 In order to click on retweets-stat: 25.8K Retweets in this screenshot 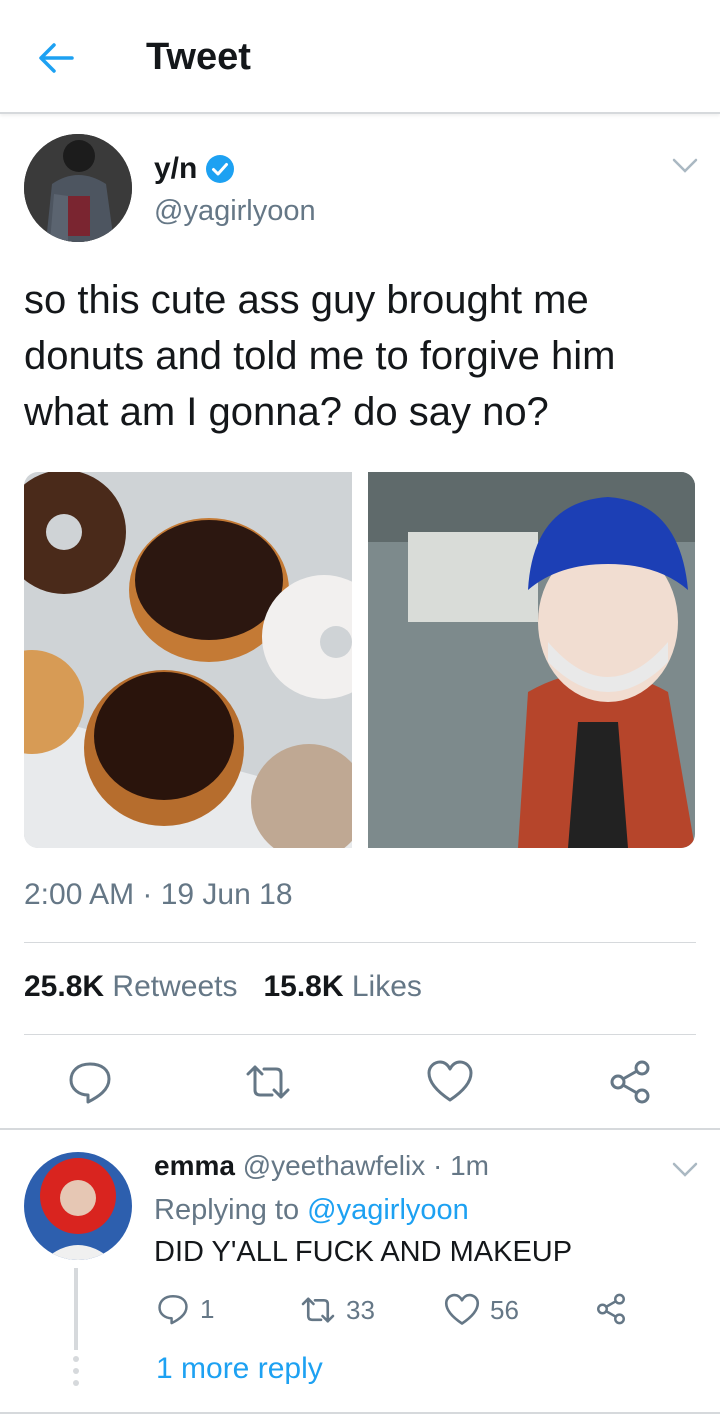, I will do `click(130, 987)`.